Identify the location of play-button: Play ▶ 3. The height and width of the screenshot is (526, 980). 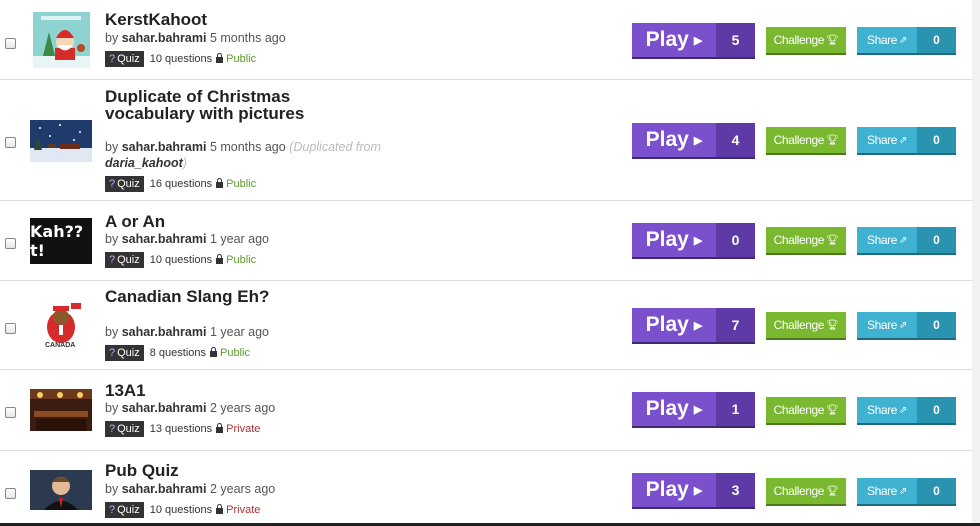
(693, 490).